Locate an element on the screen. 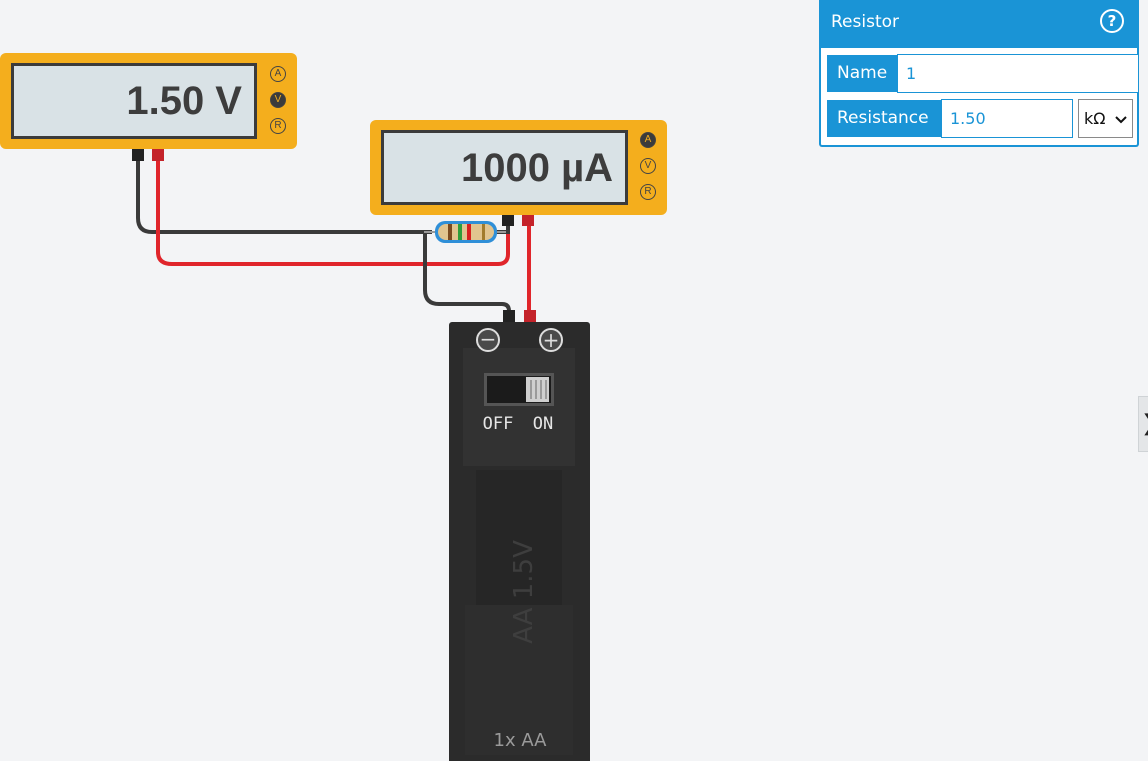 This screenshot has height=761, width=1148. wire-battery-black is located at coordinates (467, 274).